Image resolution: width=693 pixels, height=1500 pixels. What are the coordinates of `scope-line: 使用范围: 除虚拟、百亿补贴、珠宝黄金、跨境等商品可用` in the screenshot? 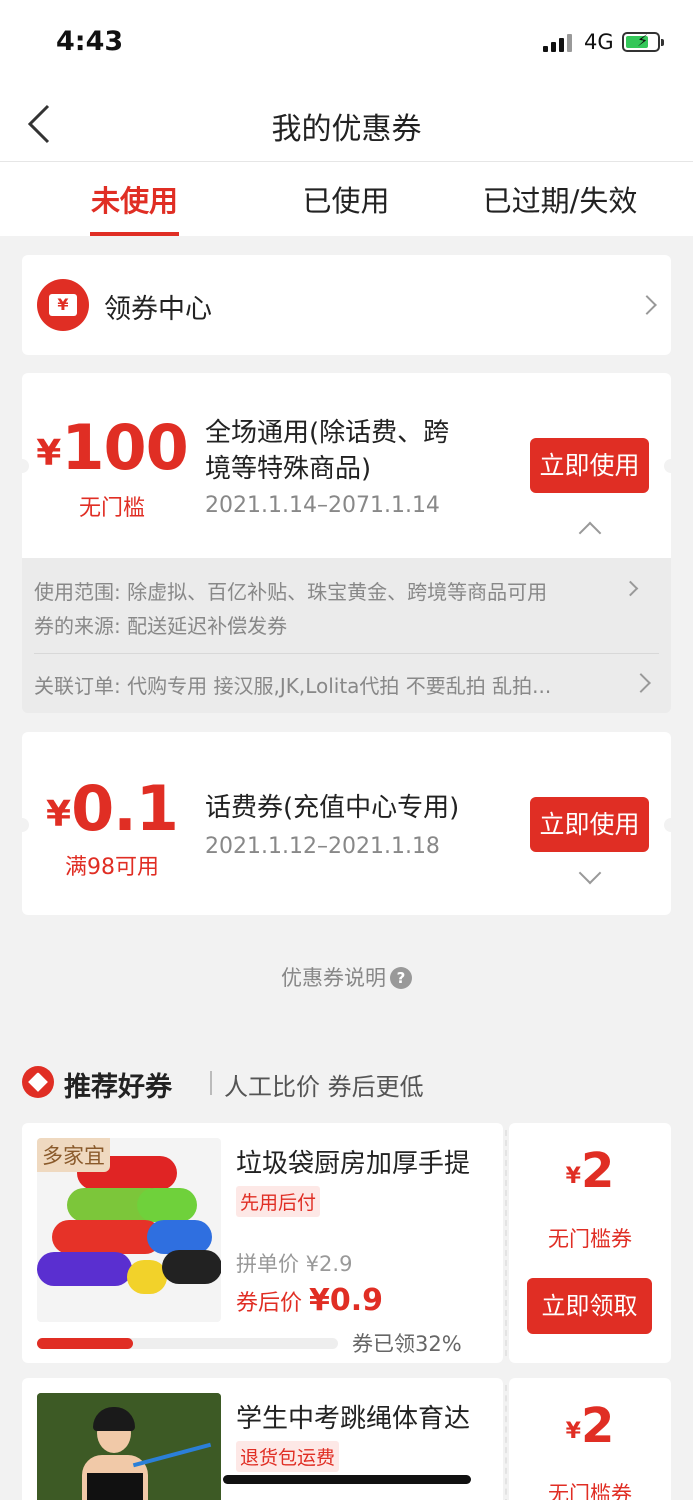 It's located at (290, 590).